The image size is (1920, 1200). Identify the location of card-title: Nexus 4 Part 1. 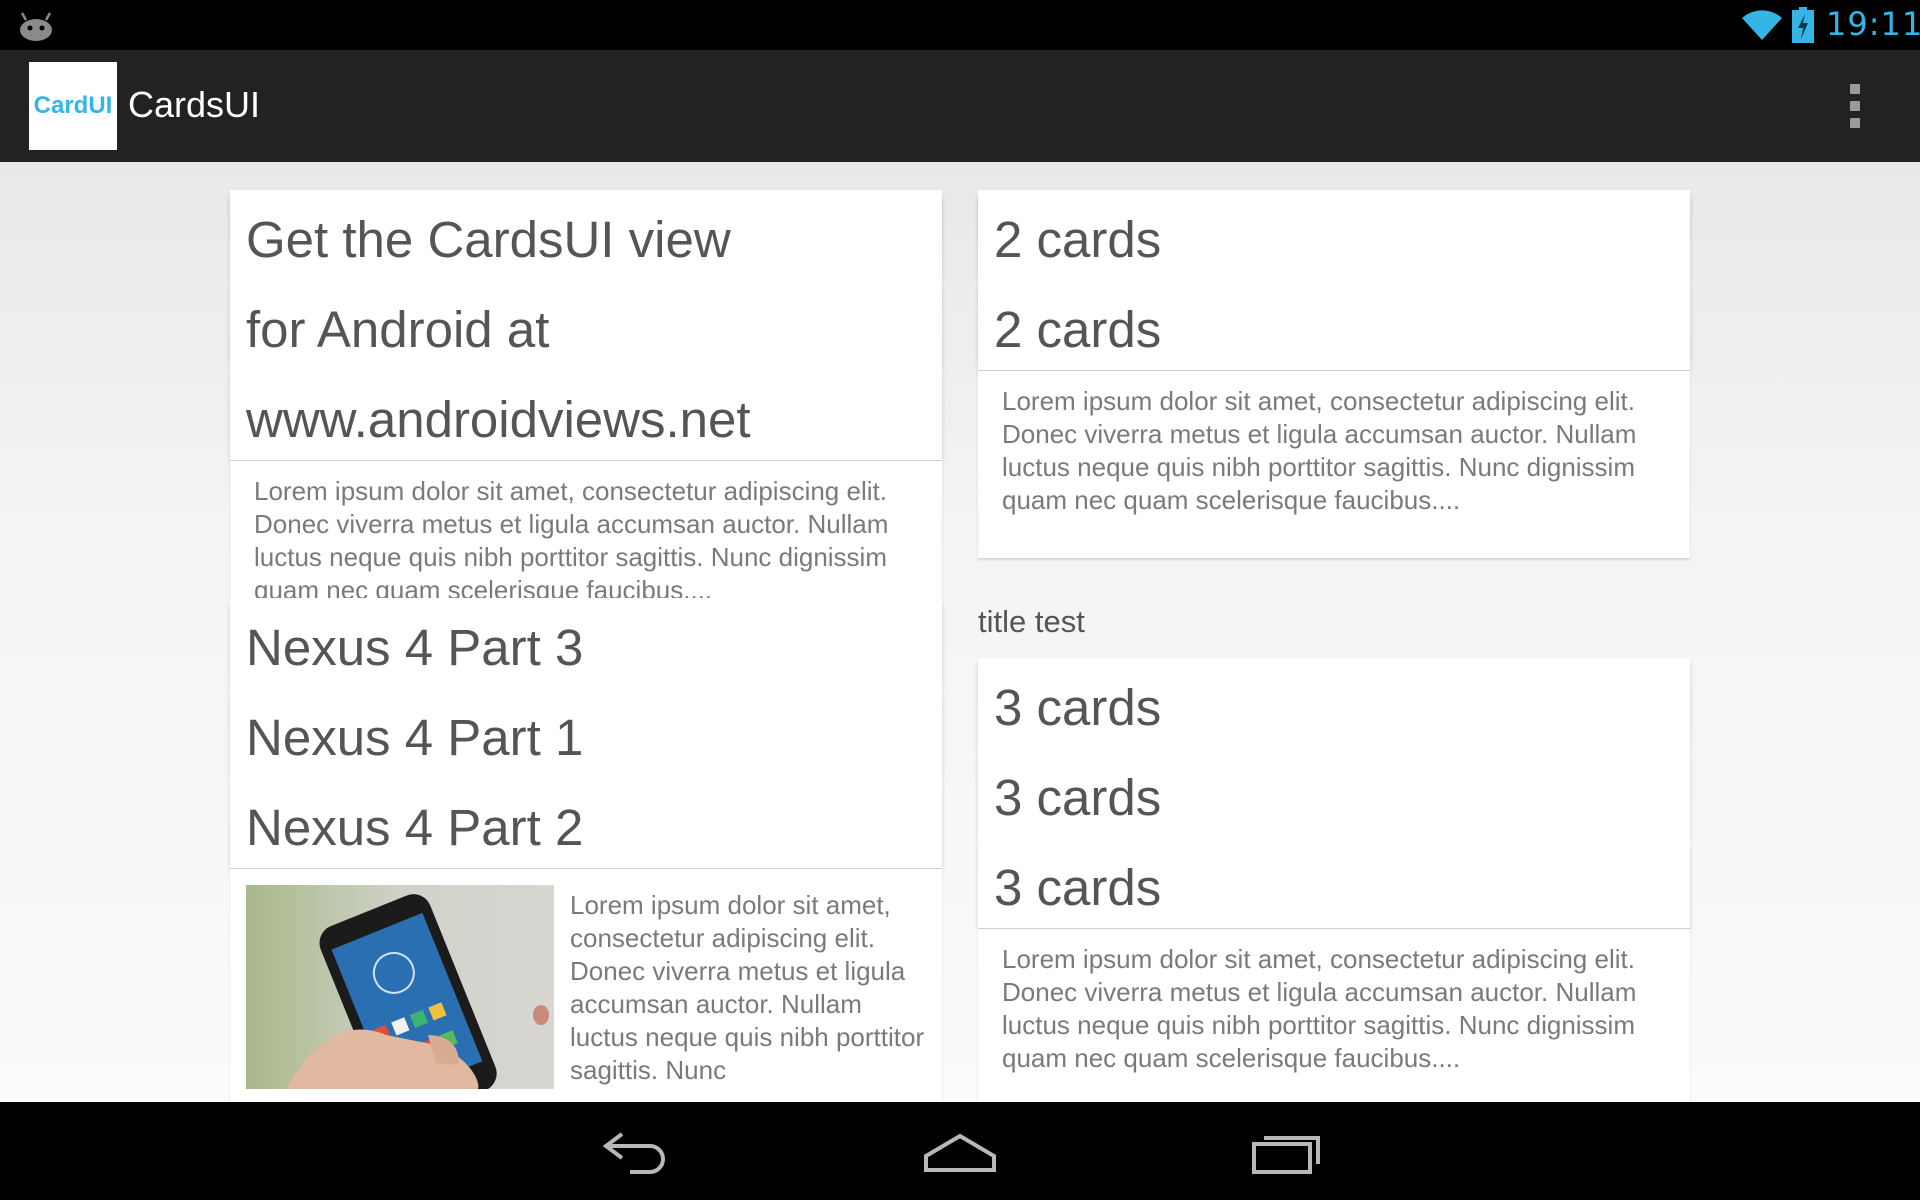
(415, 737).